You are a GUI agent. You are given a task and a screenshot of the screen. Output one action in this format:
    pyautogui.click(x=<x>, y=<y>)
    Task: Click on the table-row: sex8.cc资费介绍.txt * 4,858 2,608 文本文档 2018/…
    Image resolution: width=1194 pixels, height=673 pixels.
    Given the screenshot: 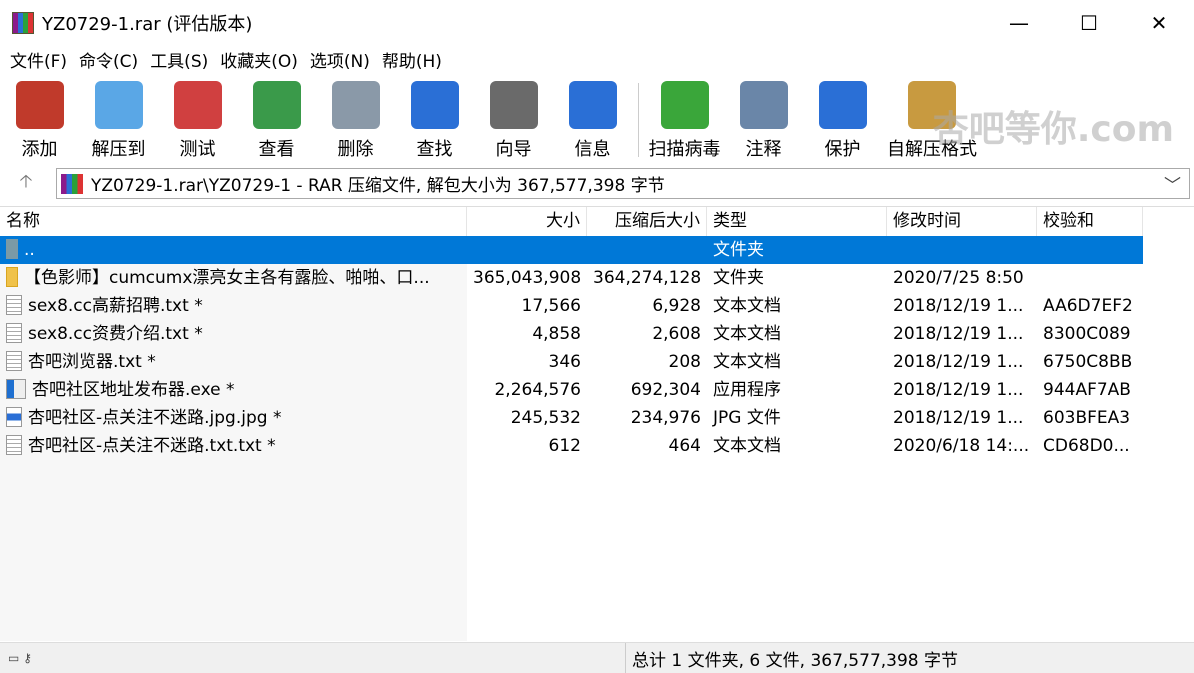 What is the action you would take?
    pyautogui.click(x=571, y=334)
    